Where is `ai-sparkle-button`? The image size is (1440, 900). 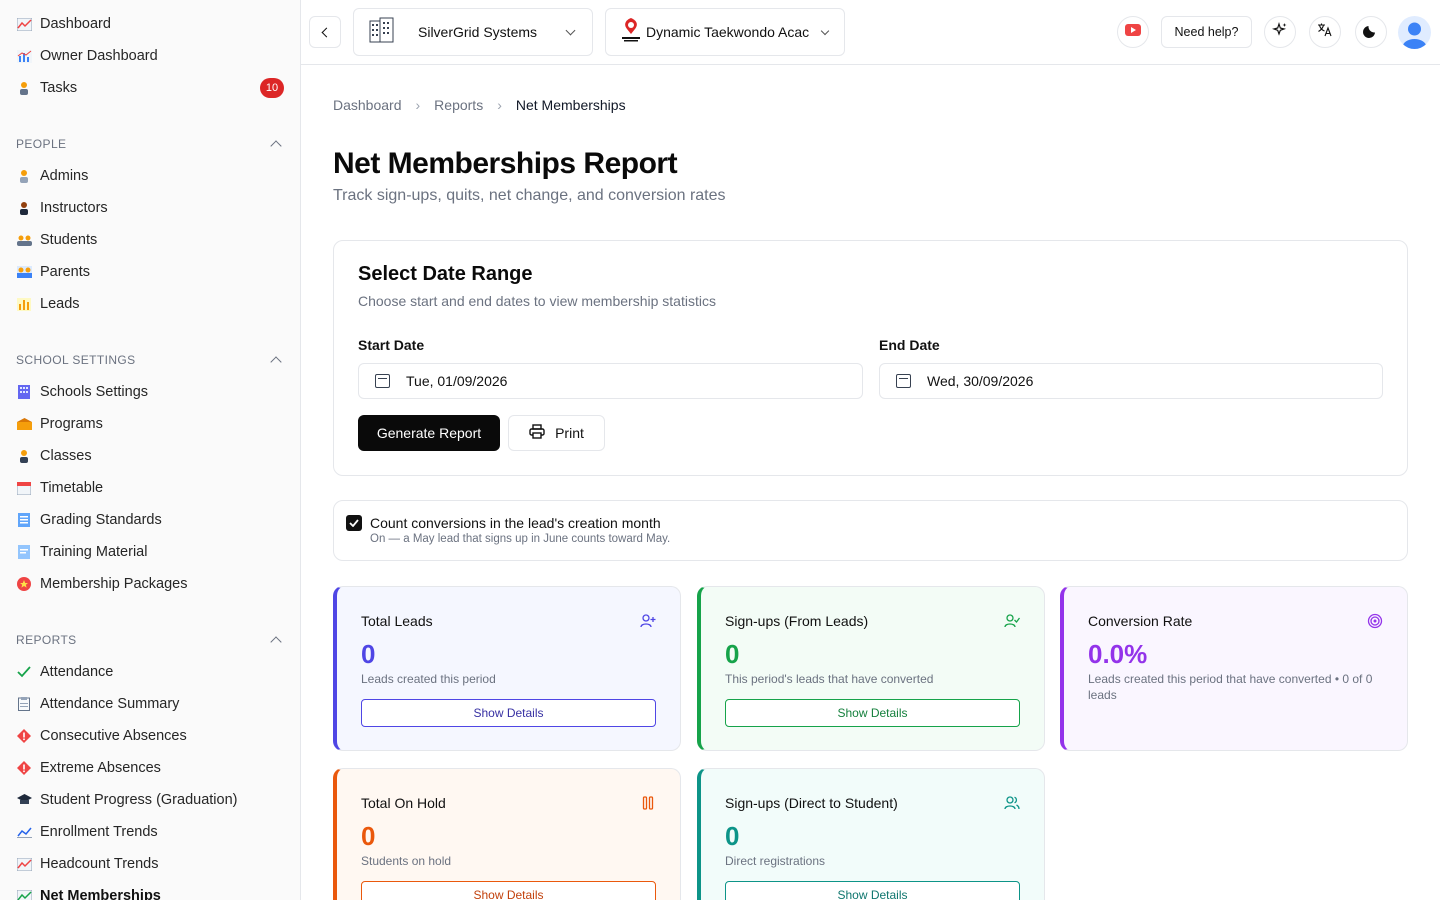
ai-sparkle-button is located at coordinates (1280, 32).